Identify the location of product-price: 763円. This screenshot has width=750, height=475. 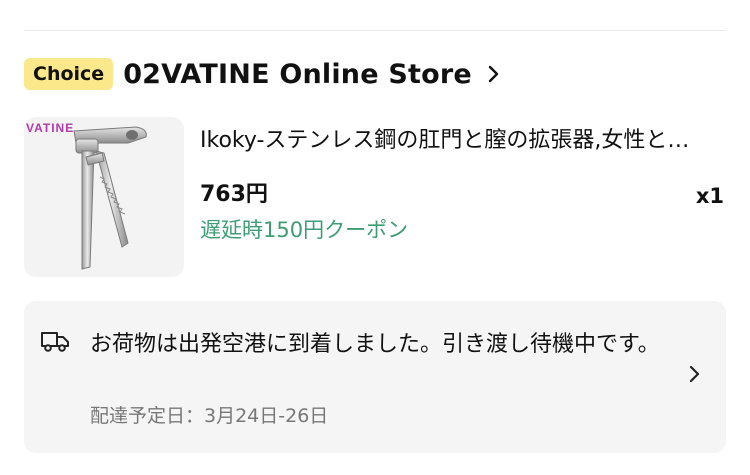
(234, 194).